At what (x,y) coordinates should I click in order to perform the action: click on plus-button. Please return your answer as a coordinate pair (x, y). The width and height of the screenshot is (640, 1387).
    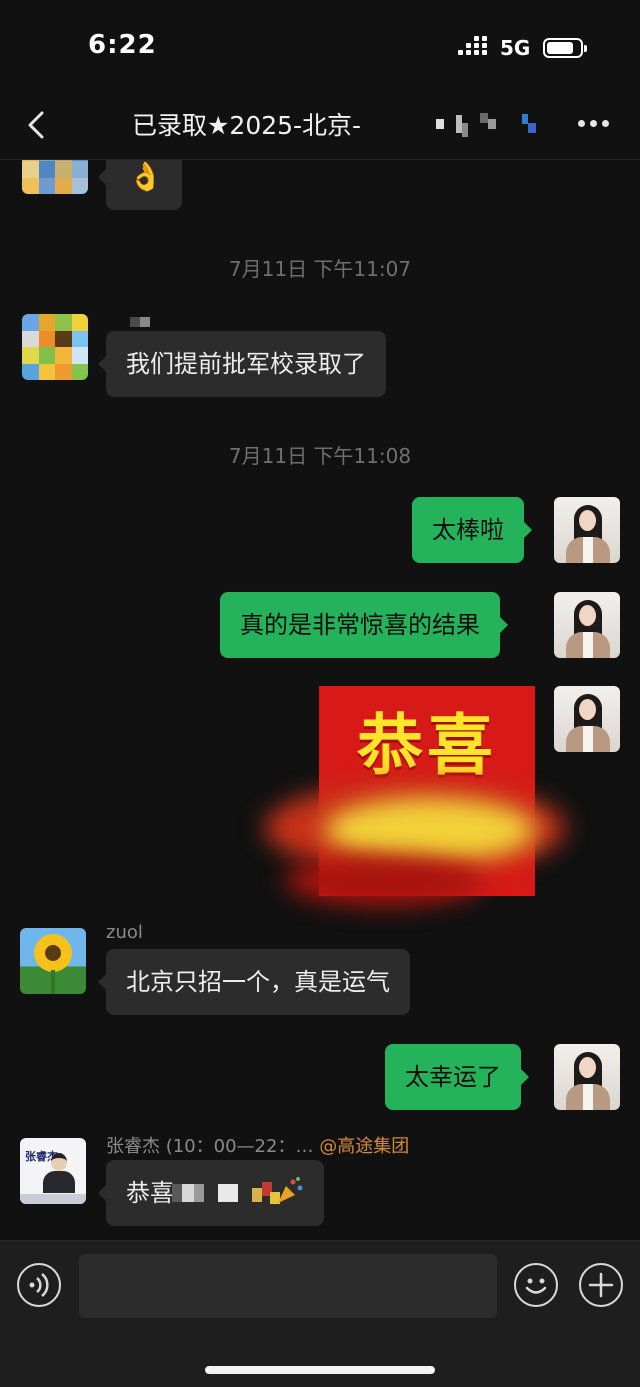
    Looking at the image, I should click on (601, 1285).